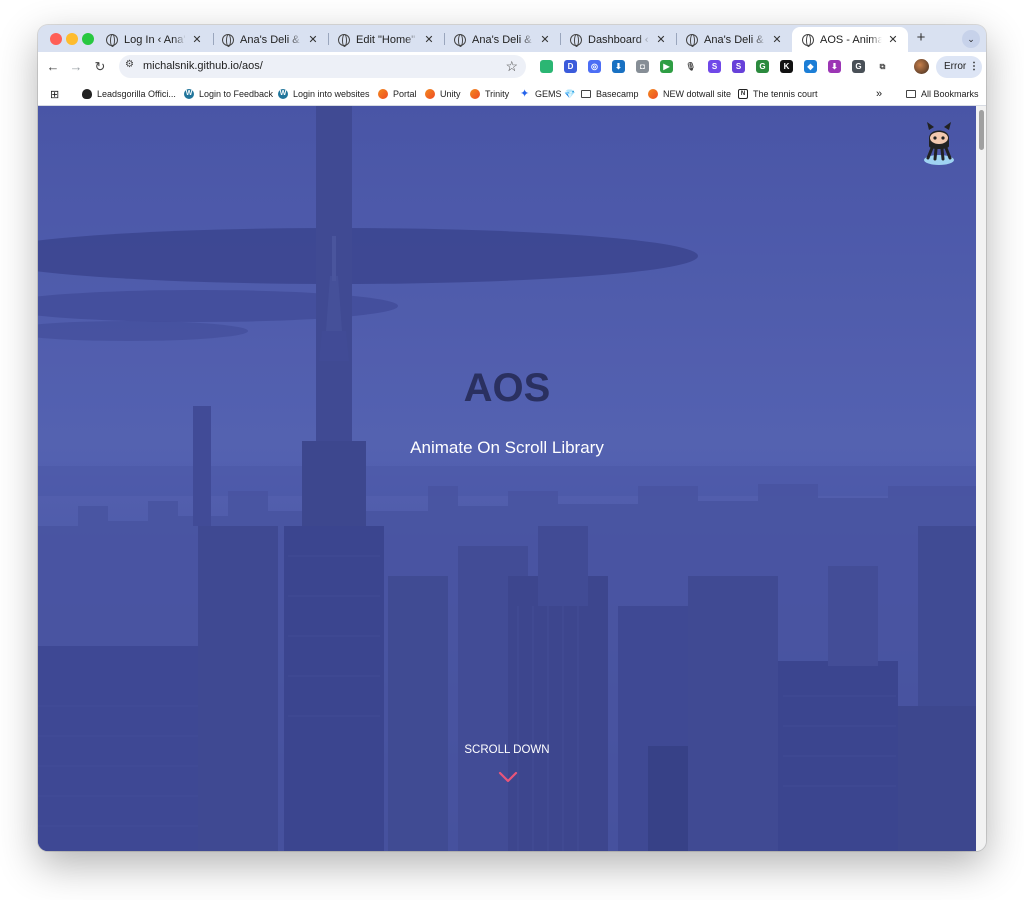 The image size is (1024, 900). I want to click on tab: Dashboard ‹ Ana's ✕, so click(618, 39).